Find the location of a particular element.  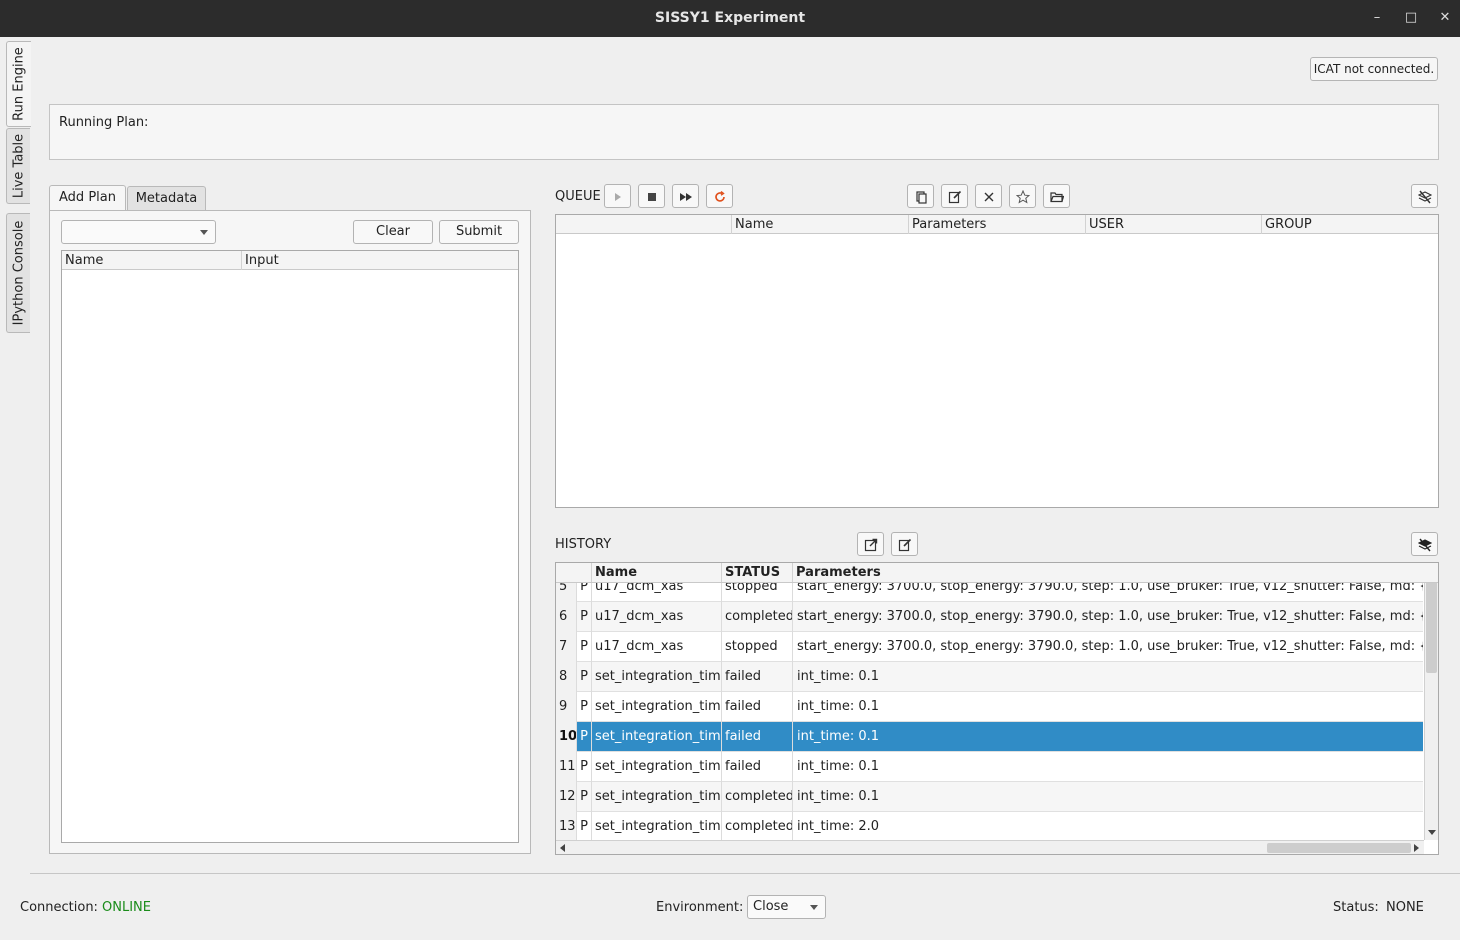

column-header-history-parameters: Parameters is located at coordinates (1108, 572).